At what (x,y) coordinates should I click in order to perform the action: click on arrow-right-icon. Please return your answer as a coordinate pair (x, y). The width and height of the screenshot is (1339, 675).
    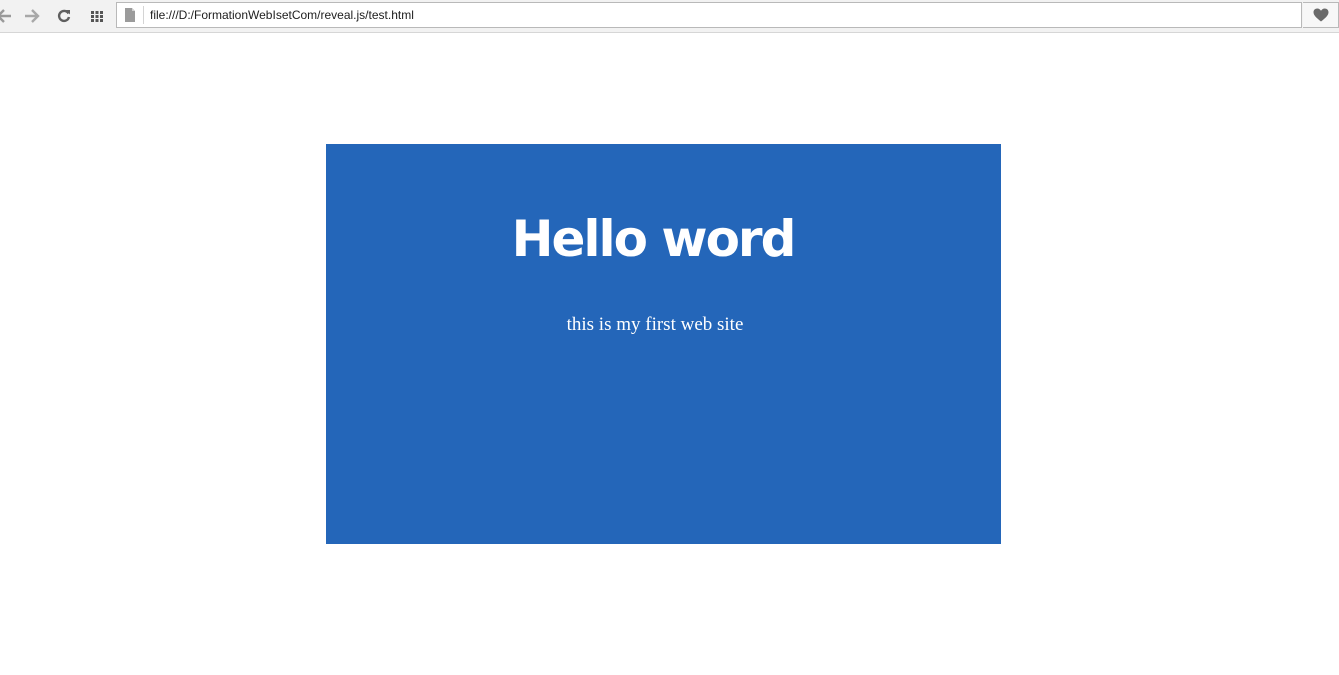
    Looking at the image, I should click on (32, 16).